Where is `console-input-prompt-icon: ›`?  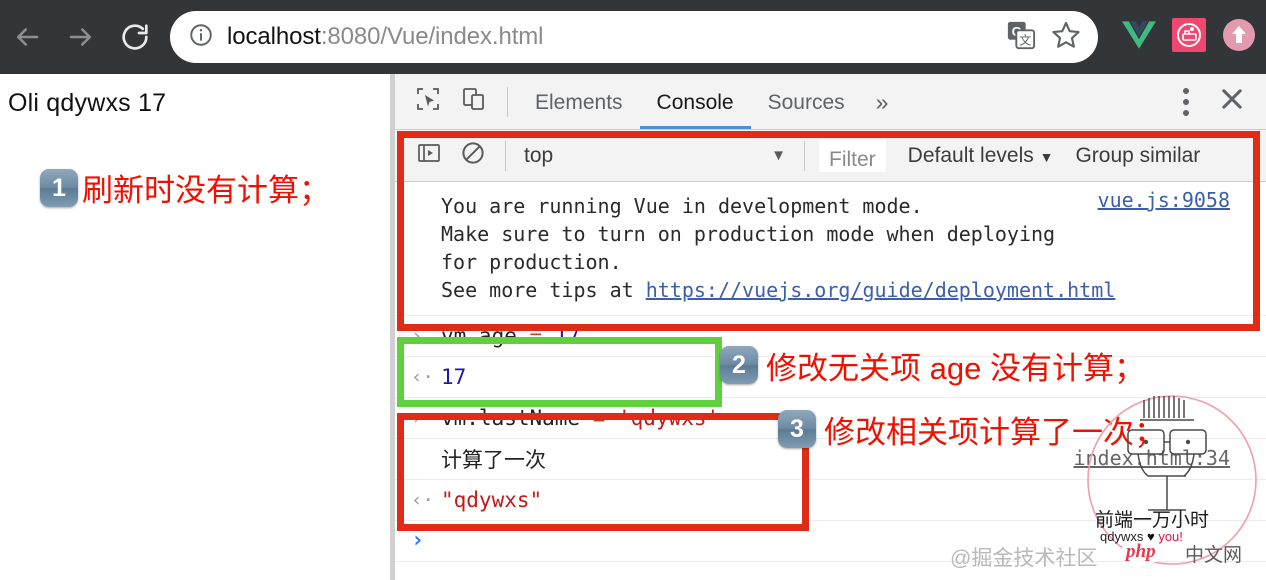 console-input-prompt-icon: › is located at coordinates (418, 540).